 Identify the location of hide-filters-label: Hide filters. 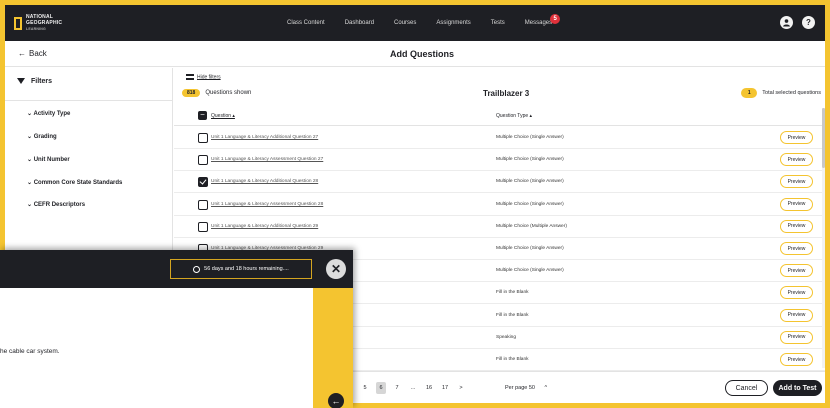
(209, 77).